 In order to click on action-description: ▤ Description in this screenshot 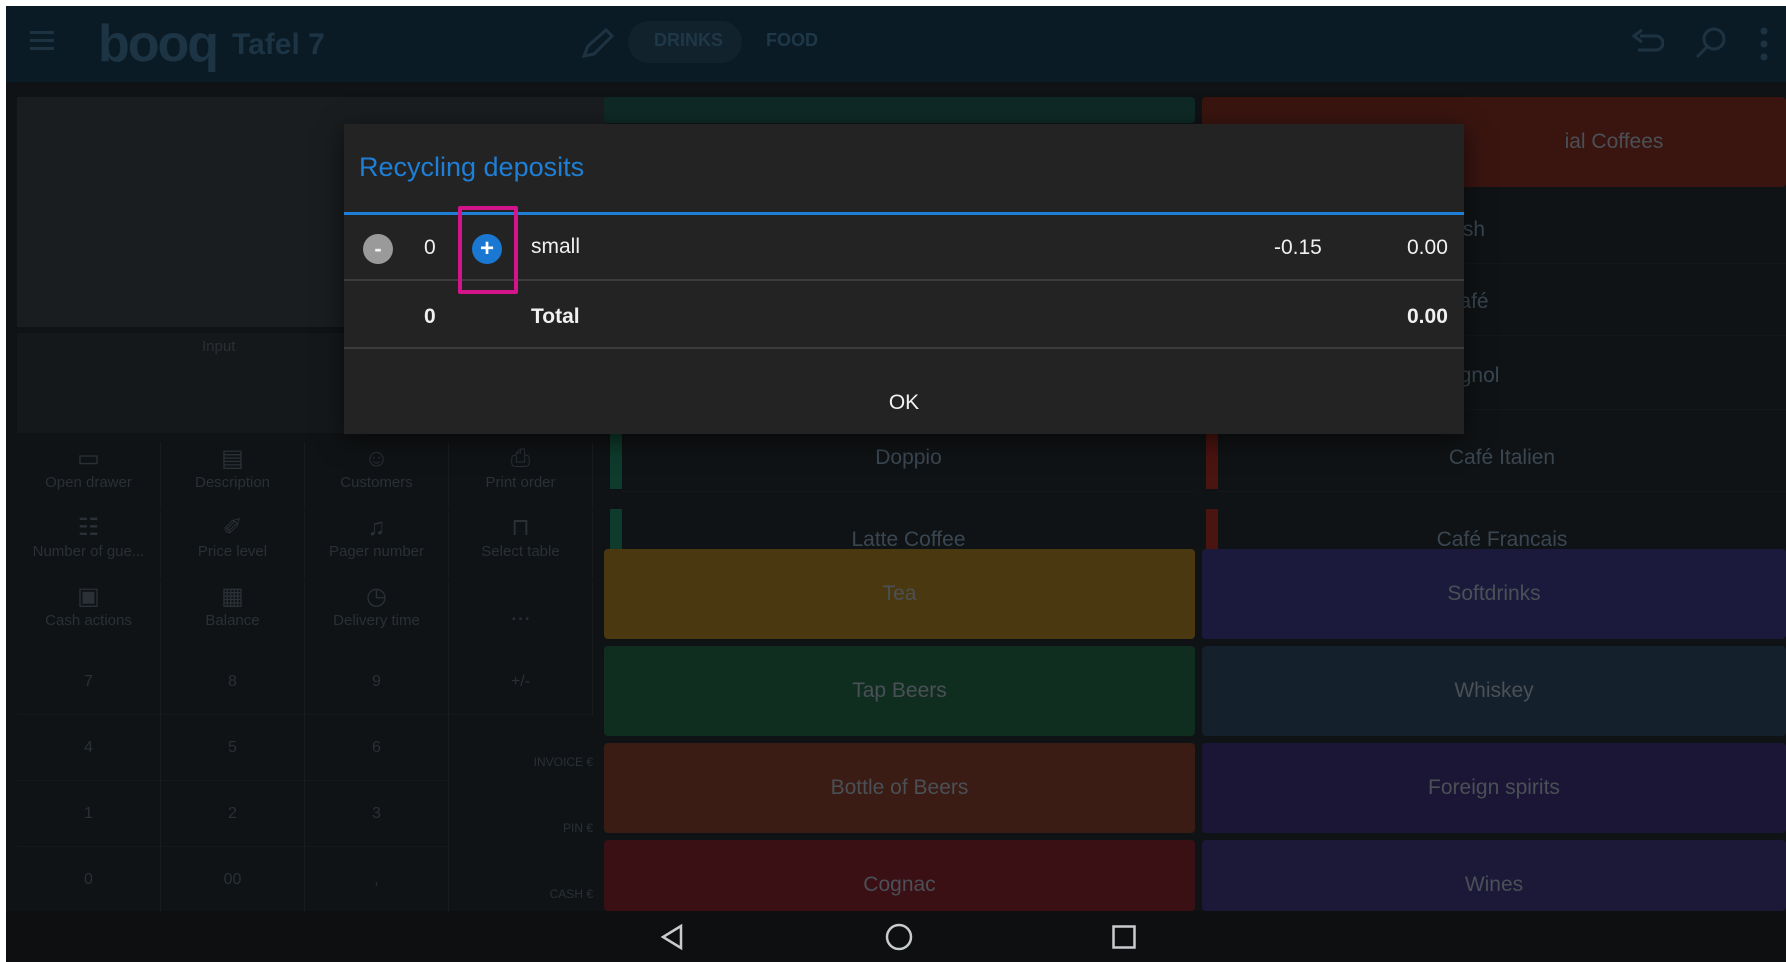, I will do `click(233, 475)`.